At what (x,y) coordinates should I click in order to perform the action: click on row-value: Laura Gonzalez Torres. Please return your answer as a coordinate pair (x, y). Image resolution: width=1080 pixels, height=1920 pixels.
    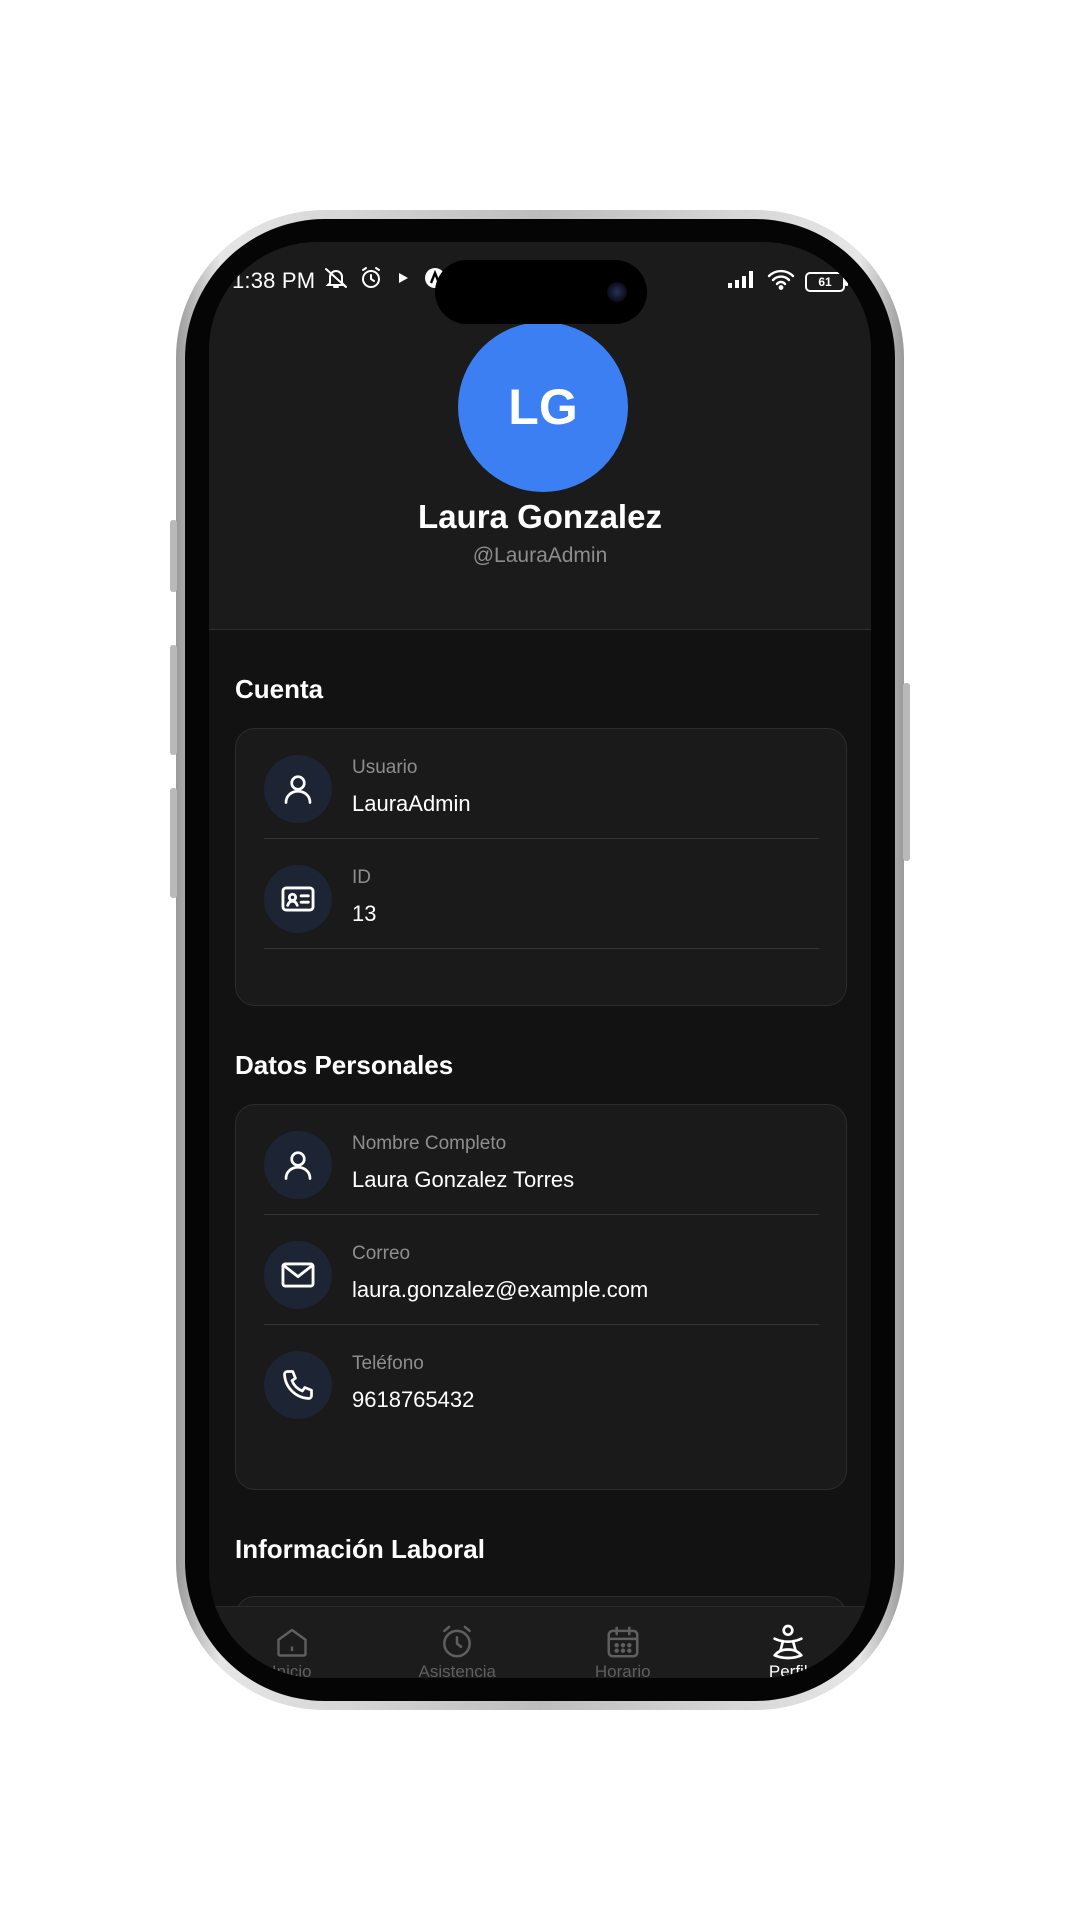
    Looking at the image, I should click on (463, 1179).